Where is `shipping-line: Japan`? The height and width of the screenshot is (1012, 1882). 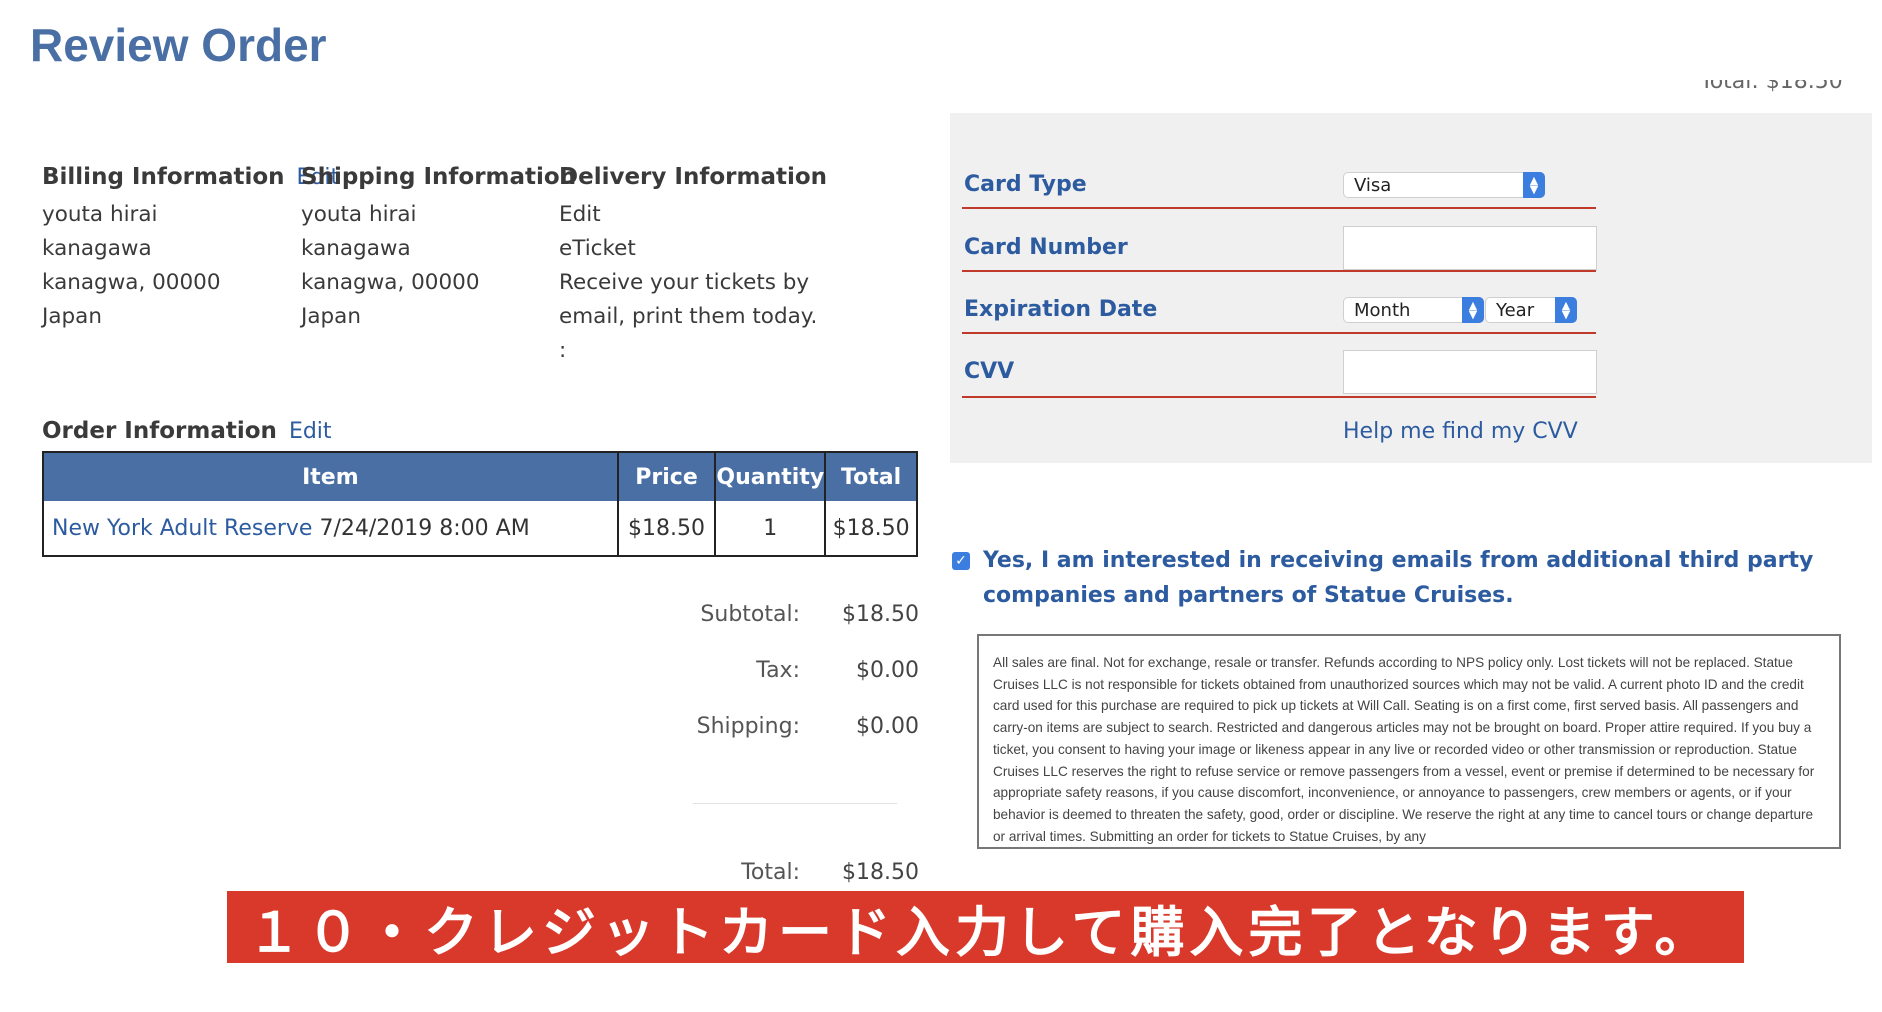
shipping-line: Japan is located at coordinates (331, 316).